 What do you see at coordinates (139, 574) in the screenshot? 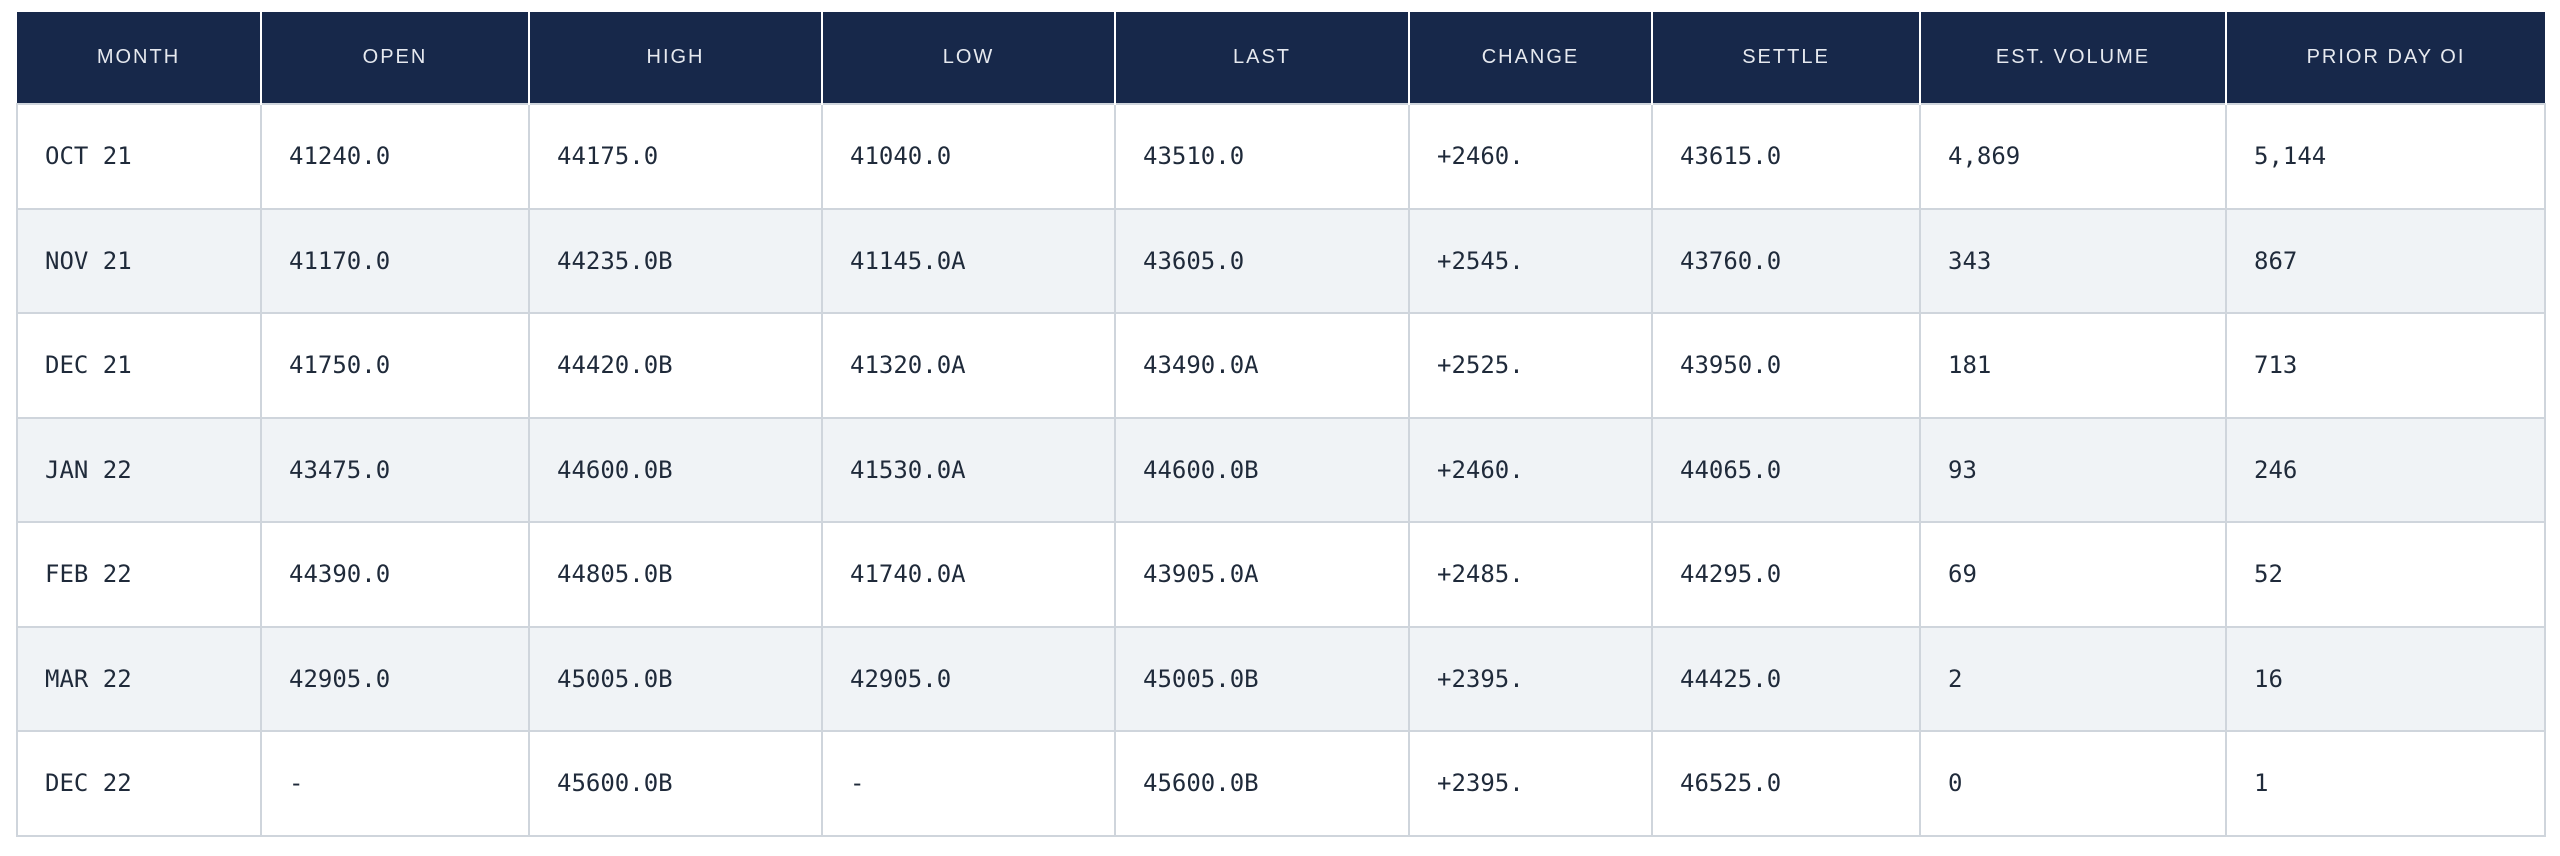
I see `cell-month: FEB 22` at bounding box center [139, 574].